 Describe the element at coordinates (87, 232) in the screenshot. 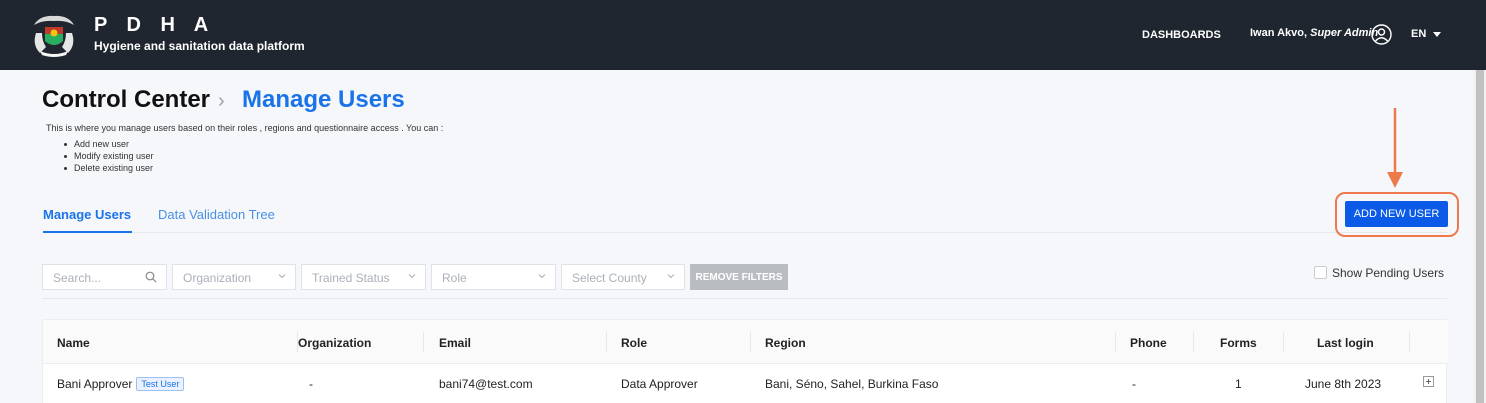

I see `active-tab-indicator` at that location.